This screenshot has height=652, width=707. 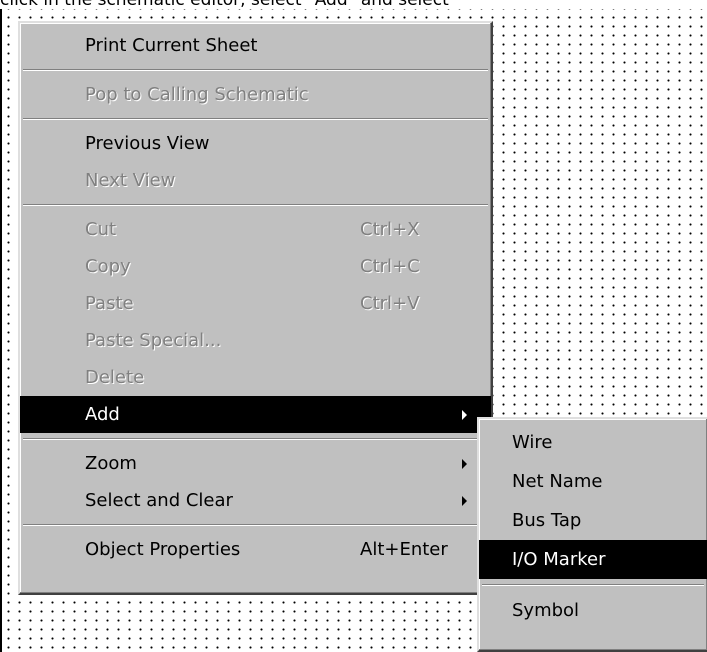 I want to click on menu-item-label: Pop to Calling Schematic, so click(x=197, y=94).